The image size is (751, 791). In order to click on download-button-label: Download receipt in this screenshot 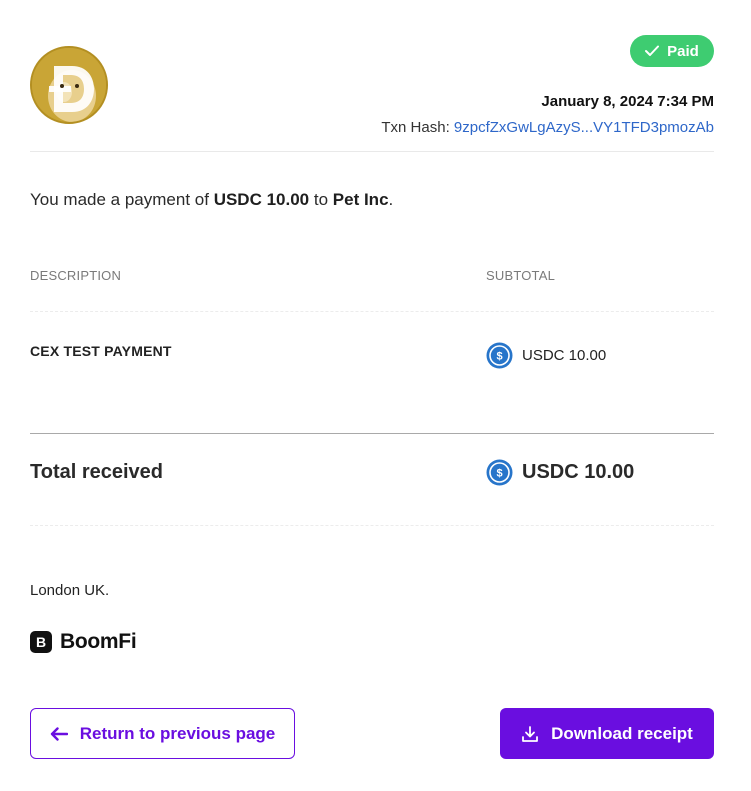, I will do `click(622, 733)`.